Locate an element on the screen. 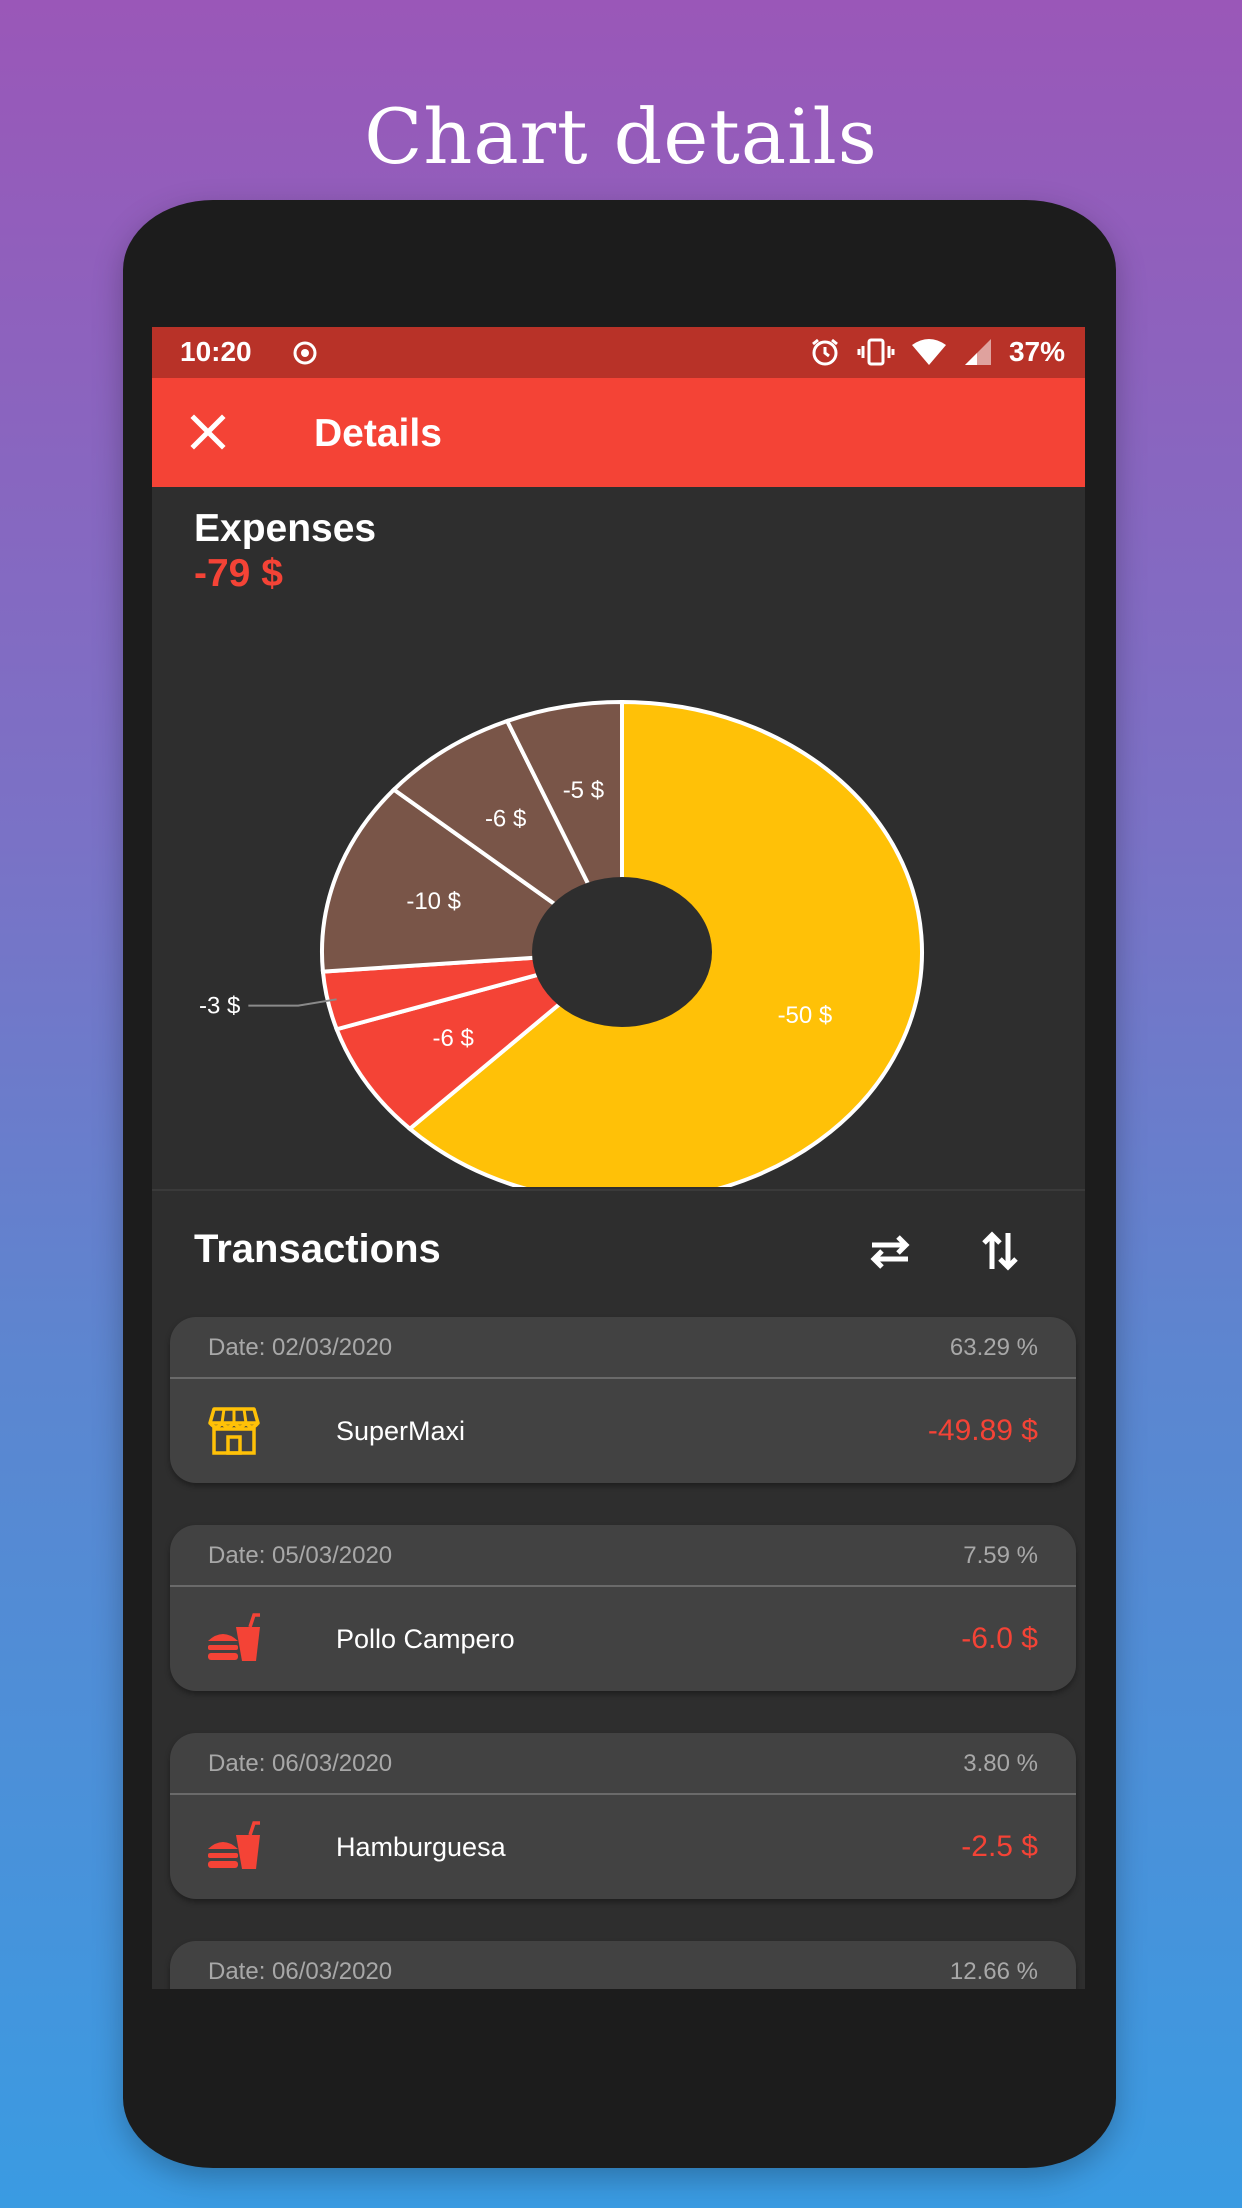 The width and height of the screenshot is (1242, 2208). transaction-date: Date: 05/03/2020 is located at coordinates (300, 1555).